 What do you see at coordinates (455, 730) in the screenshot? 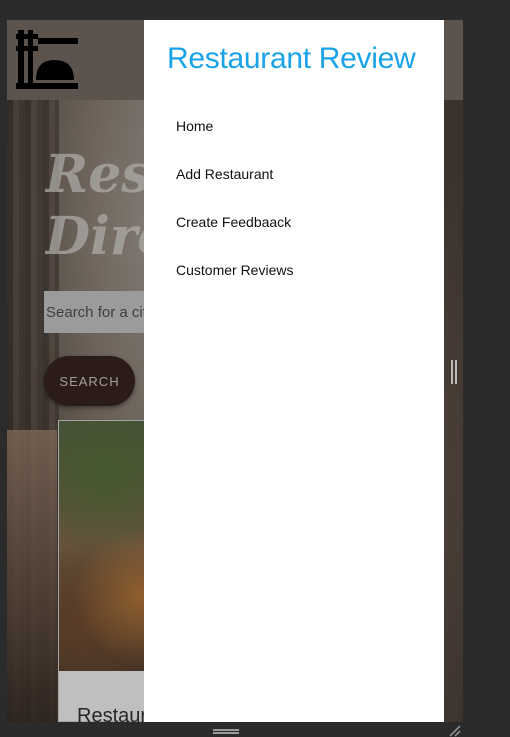
I see `corner-grip-icon` at bounding box center [455, 730].